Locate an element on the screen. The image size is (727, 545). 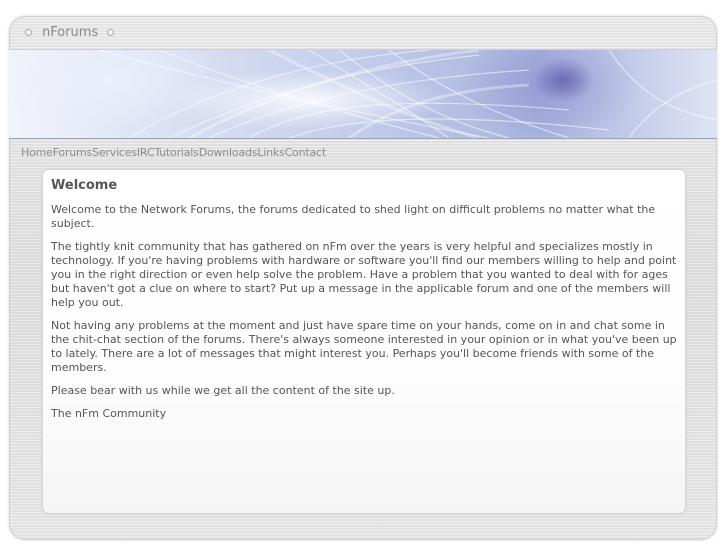
page-heading: Welcome is located at coordinates (84, 185).